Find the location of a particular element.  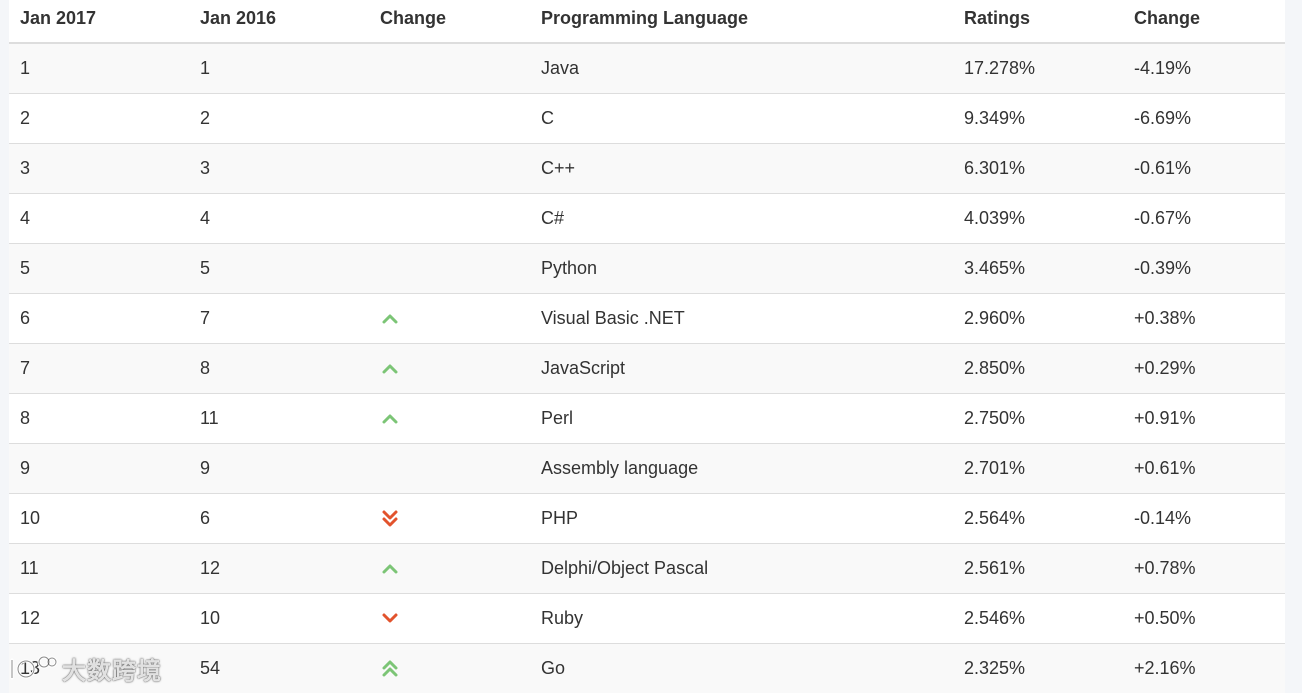

cell-rating: 2.325% is located at coordinates (1038, 667).